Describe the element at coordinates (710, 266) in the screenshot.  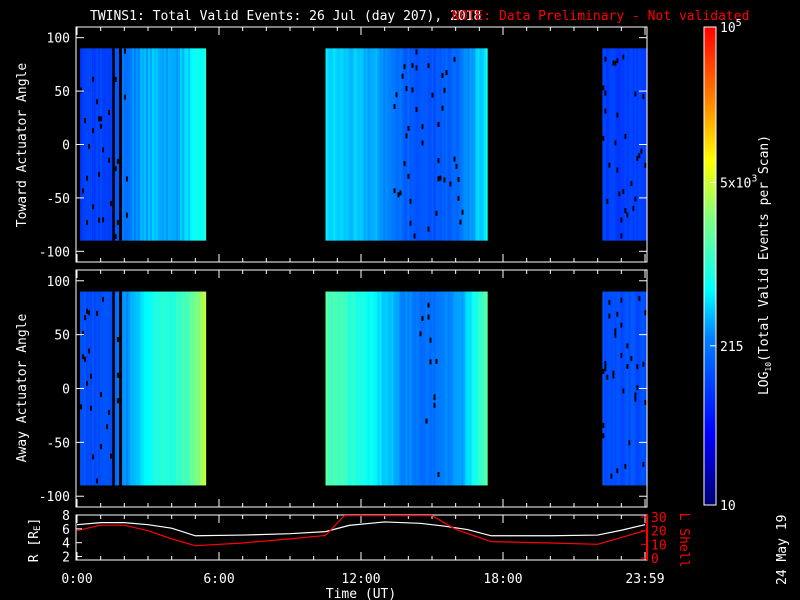
I see `colorbar-gradient` at that location.